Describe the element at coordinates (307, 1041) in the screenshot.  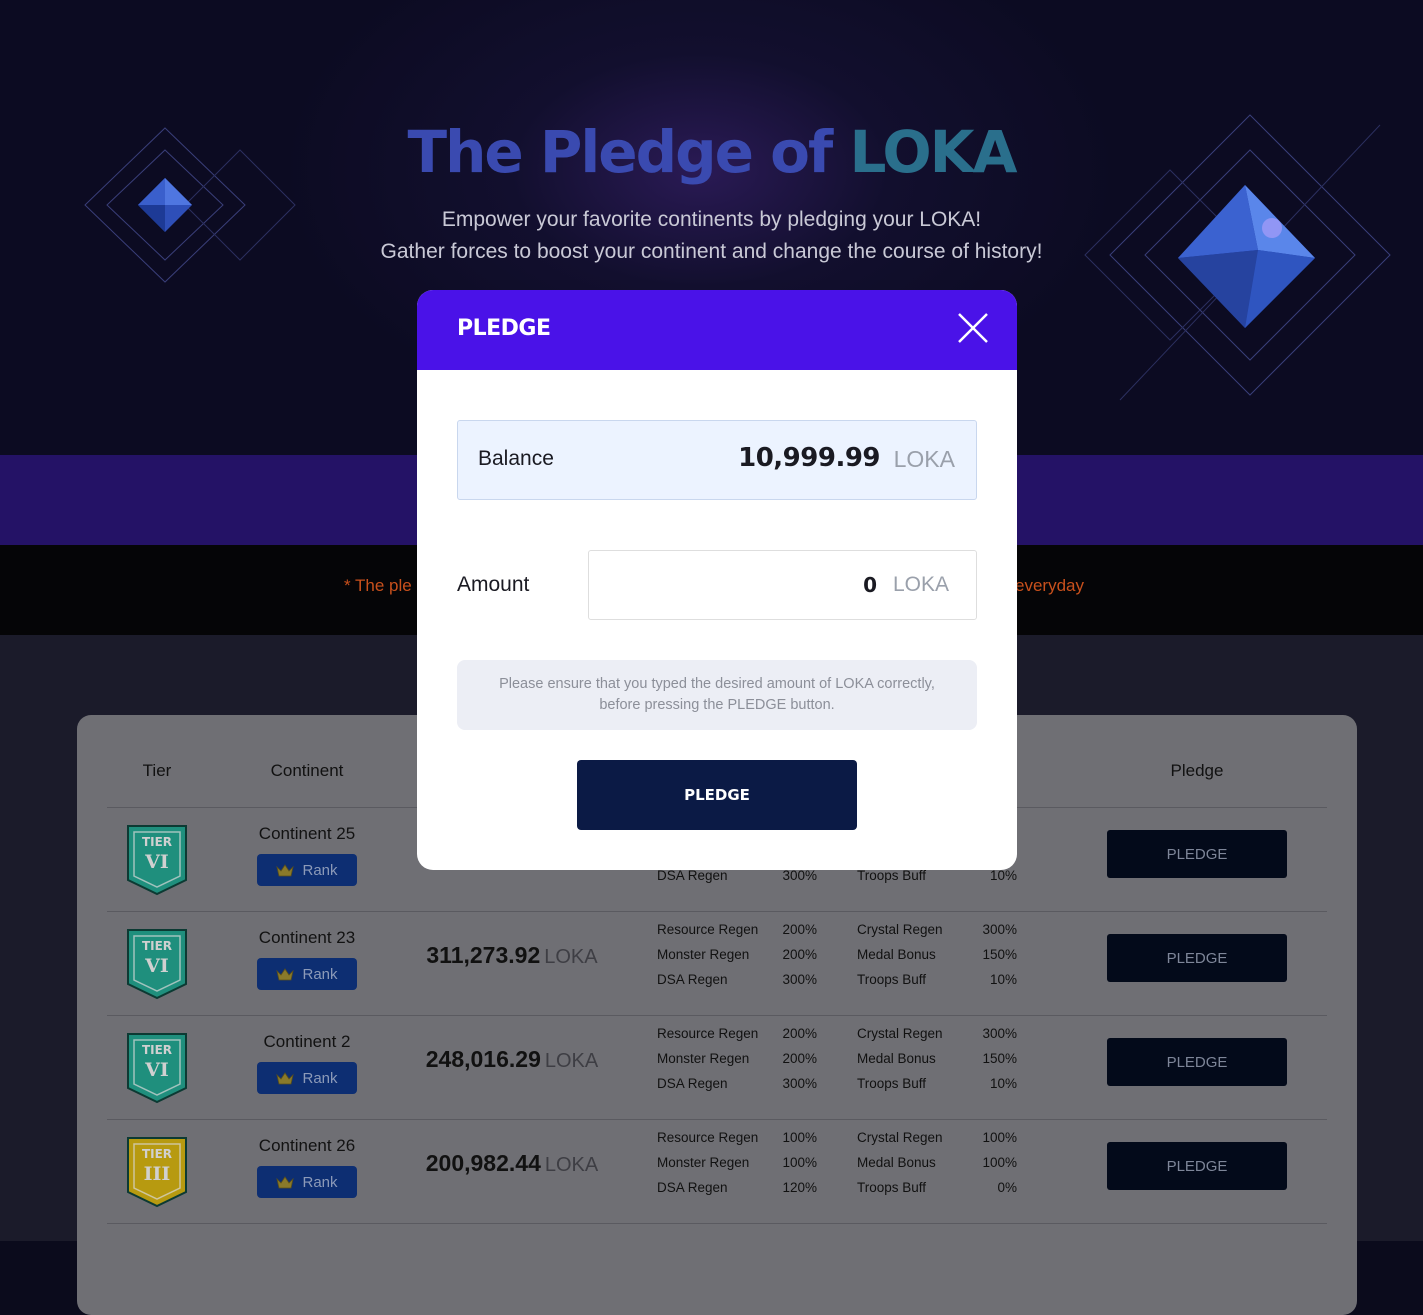
I see `continent-name: Continent 2` at that location.